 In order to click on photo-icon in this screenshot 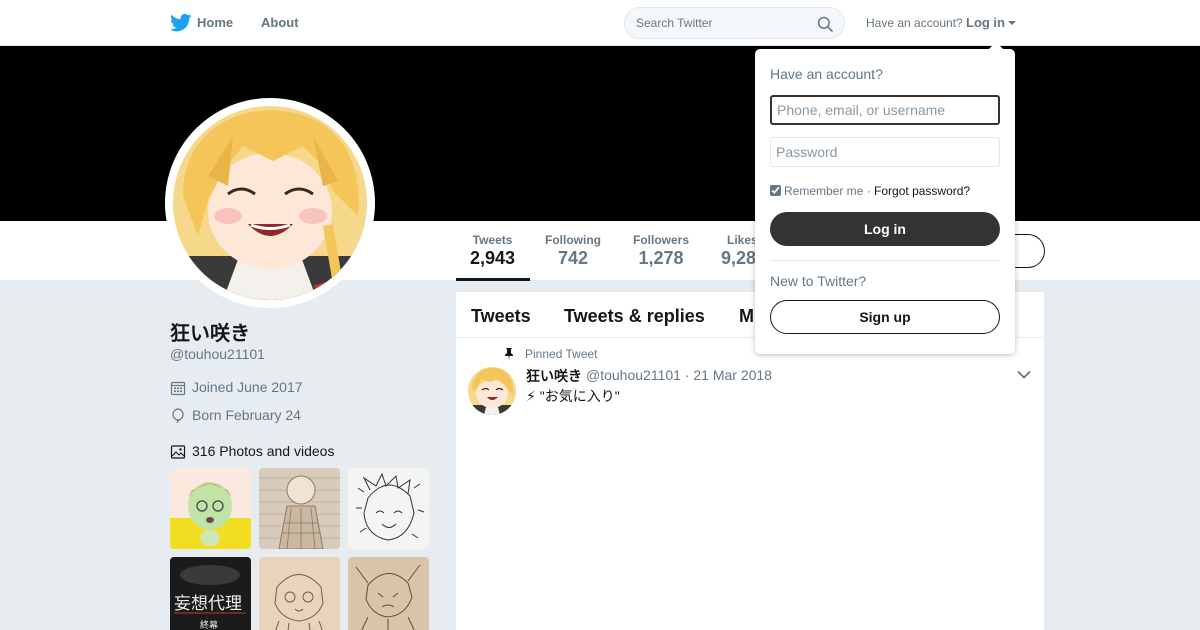, I will do `click(178, 452)`.